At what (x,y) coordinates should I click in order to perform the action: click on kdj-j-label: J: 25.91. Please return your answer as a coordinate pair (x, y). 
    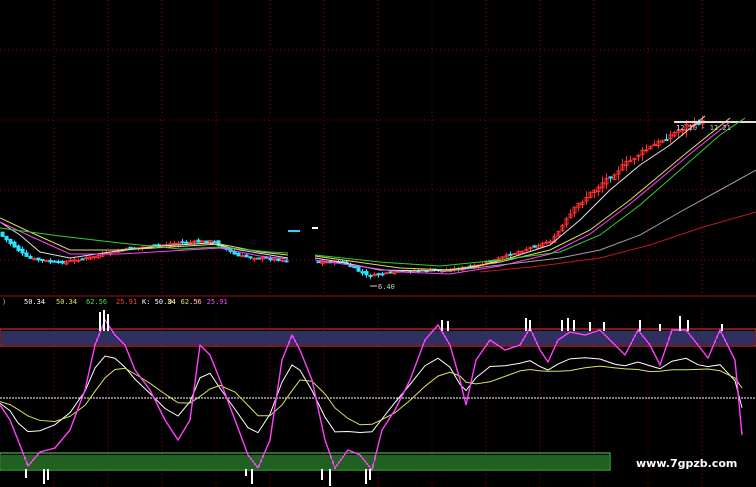
    Looking at the image, I should click on (211, 302).